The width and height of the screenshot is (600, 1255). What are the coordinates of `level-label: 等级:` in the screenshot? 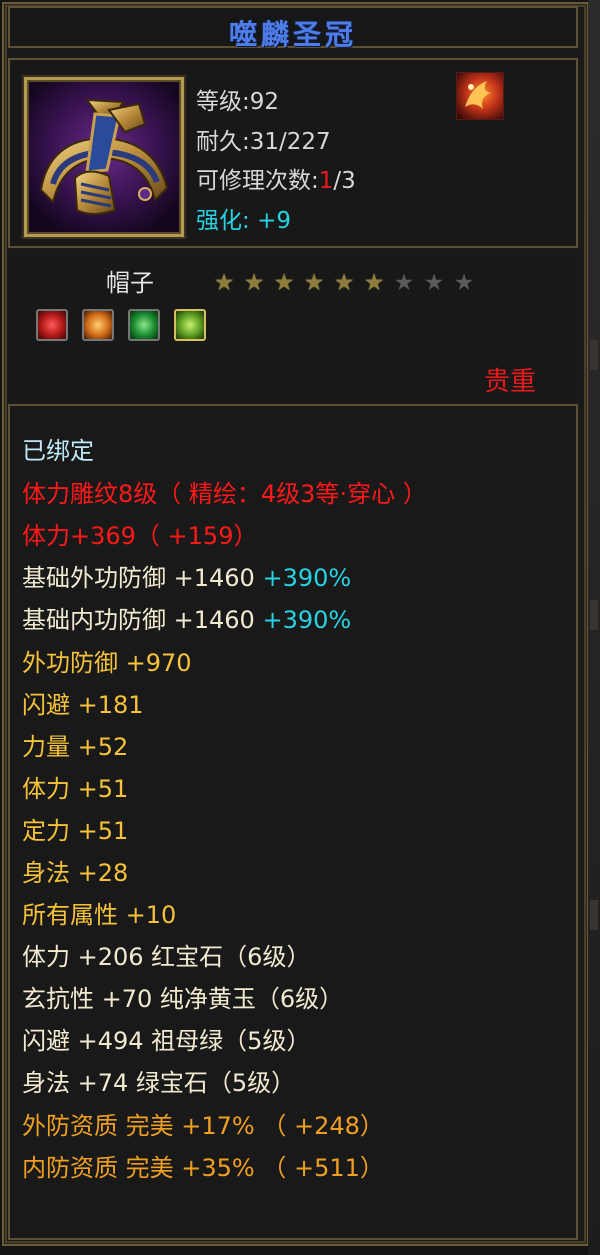 It's located at (223, 102).